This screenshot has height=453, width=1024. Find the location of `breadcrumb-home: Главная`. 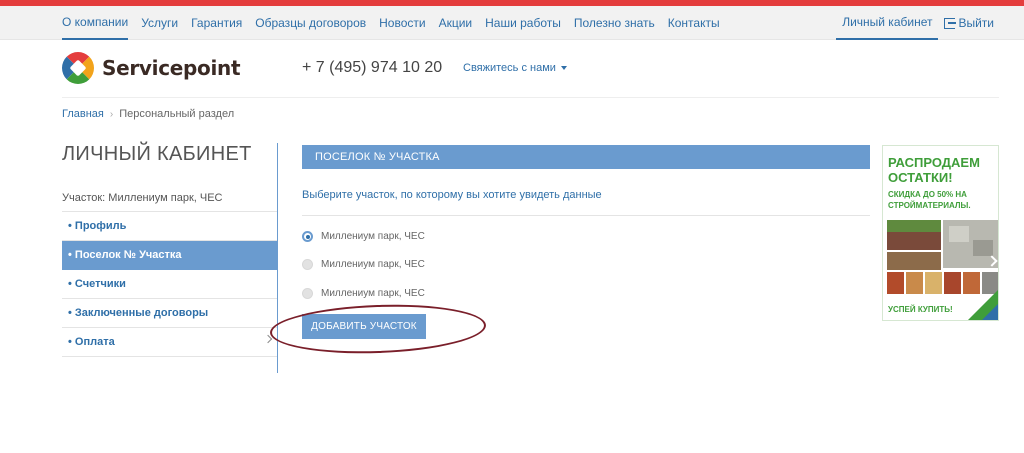

breadcrumb-home: Главная is located at coordinates (83, 114).